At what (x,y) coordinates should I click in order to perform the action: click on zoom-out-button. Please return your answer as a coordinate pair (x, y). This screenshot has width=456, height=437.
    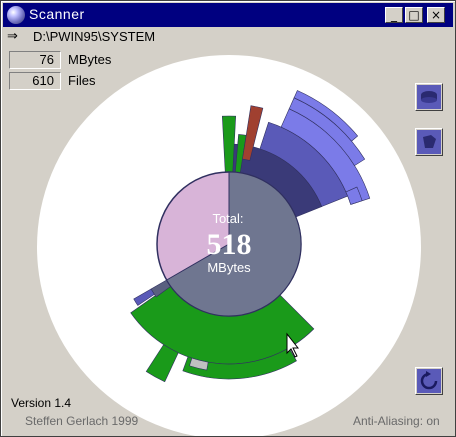
    Looking at the image, I should click on (429, 97).